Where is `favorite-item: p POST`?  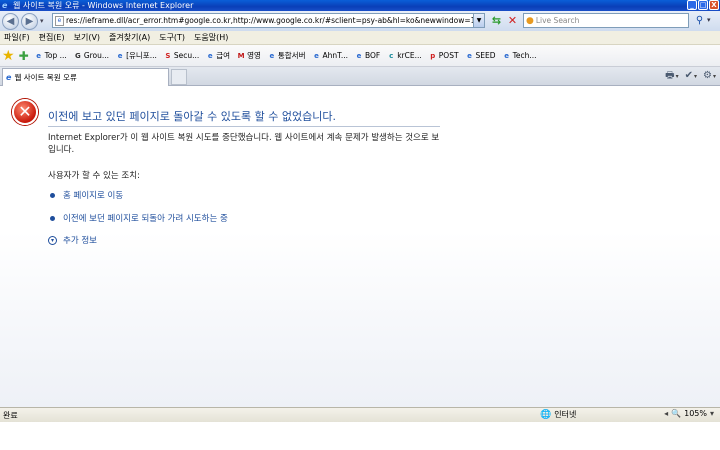 favorite-item: p POST is located at coordinates (444, 55).